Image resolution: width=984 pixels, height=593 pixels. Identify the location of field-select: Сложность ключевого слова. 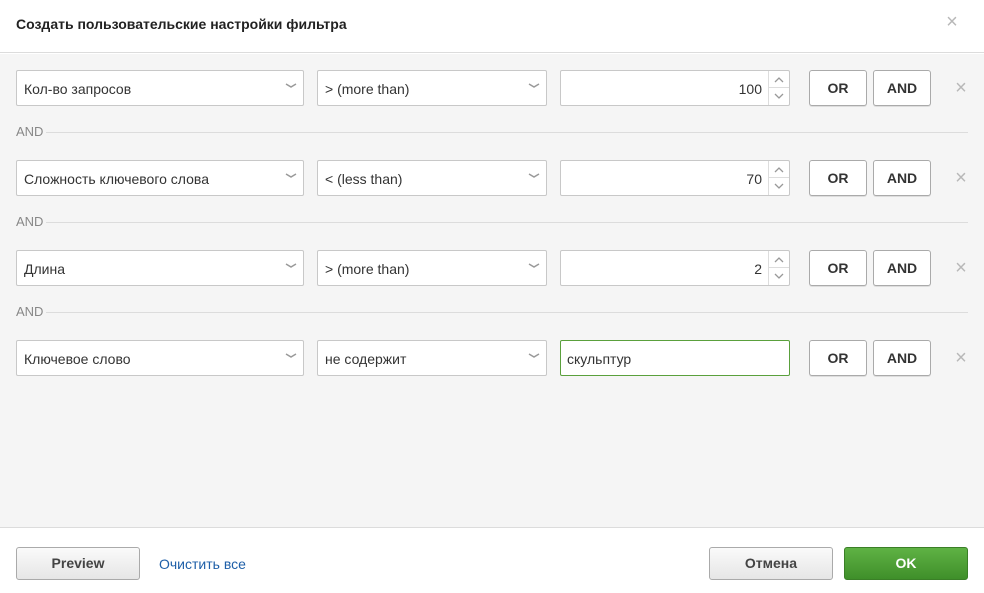
(160, 178).